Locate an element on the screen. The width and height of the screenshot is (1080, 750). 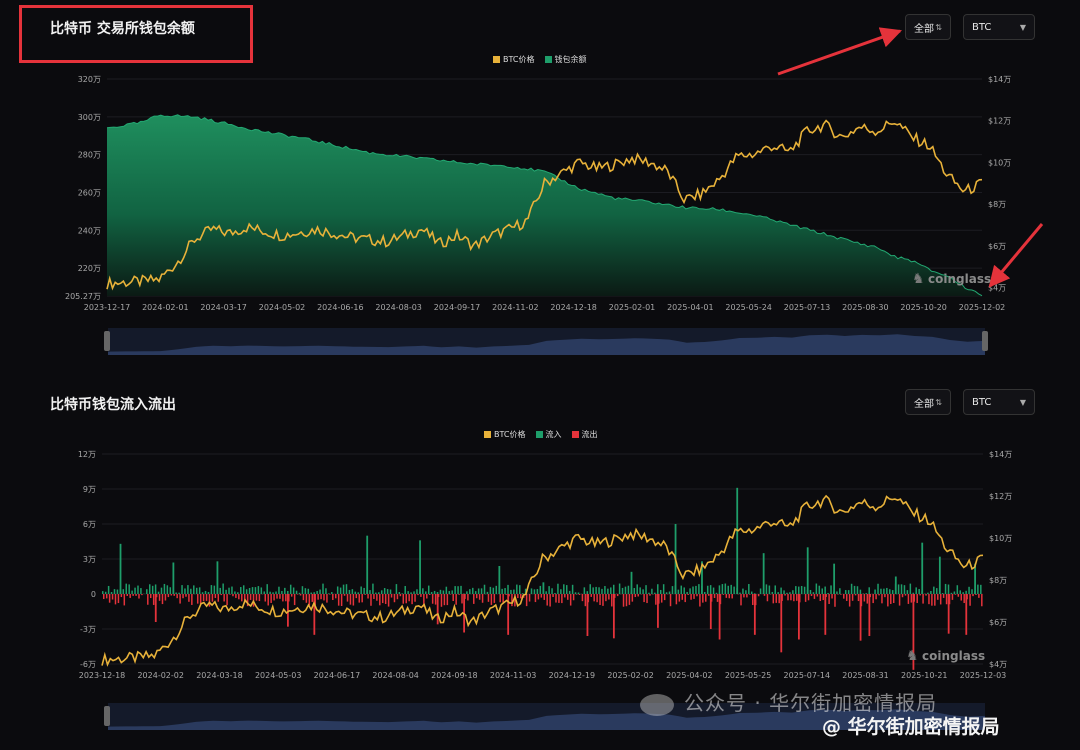
x-tick-label: 2024-08-04 is located at coordinates (395, 675).